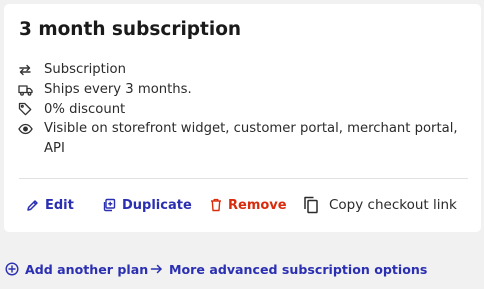  What do you see at coordinates (32, 205) in the screenshot?
I see `pencil-icon` at bounding box center [32, 205].